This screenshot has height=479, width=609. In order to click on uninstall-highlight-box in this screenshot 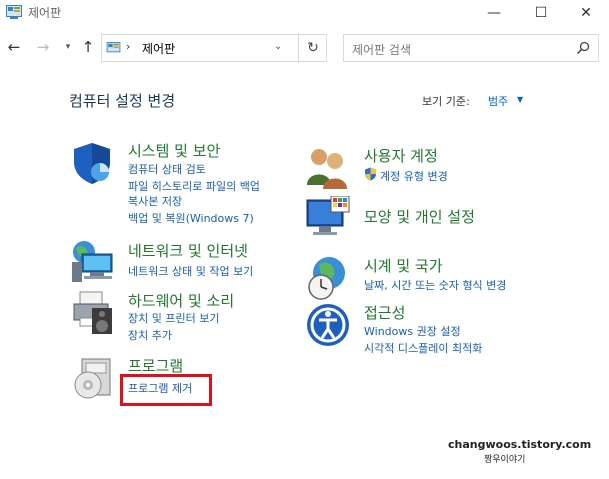, I will do `click(166, 390)`.